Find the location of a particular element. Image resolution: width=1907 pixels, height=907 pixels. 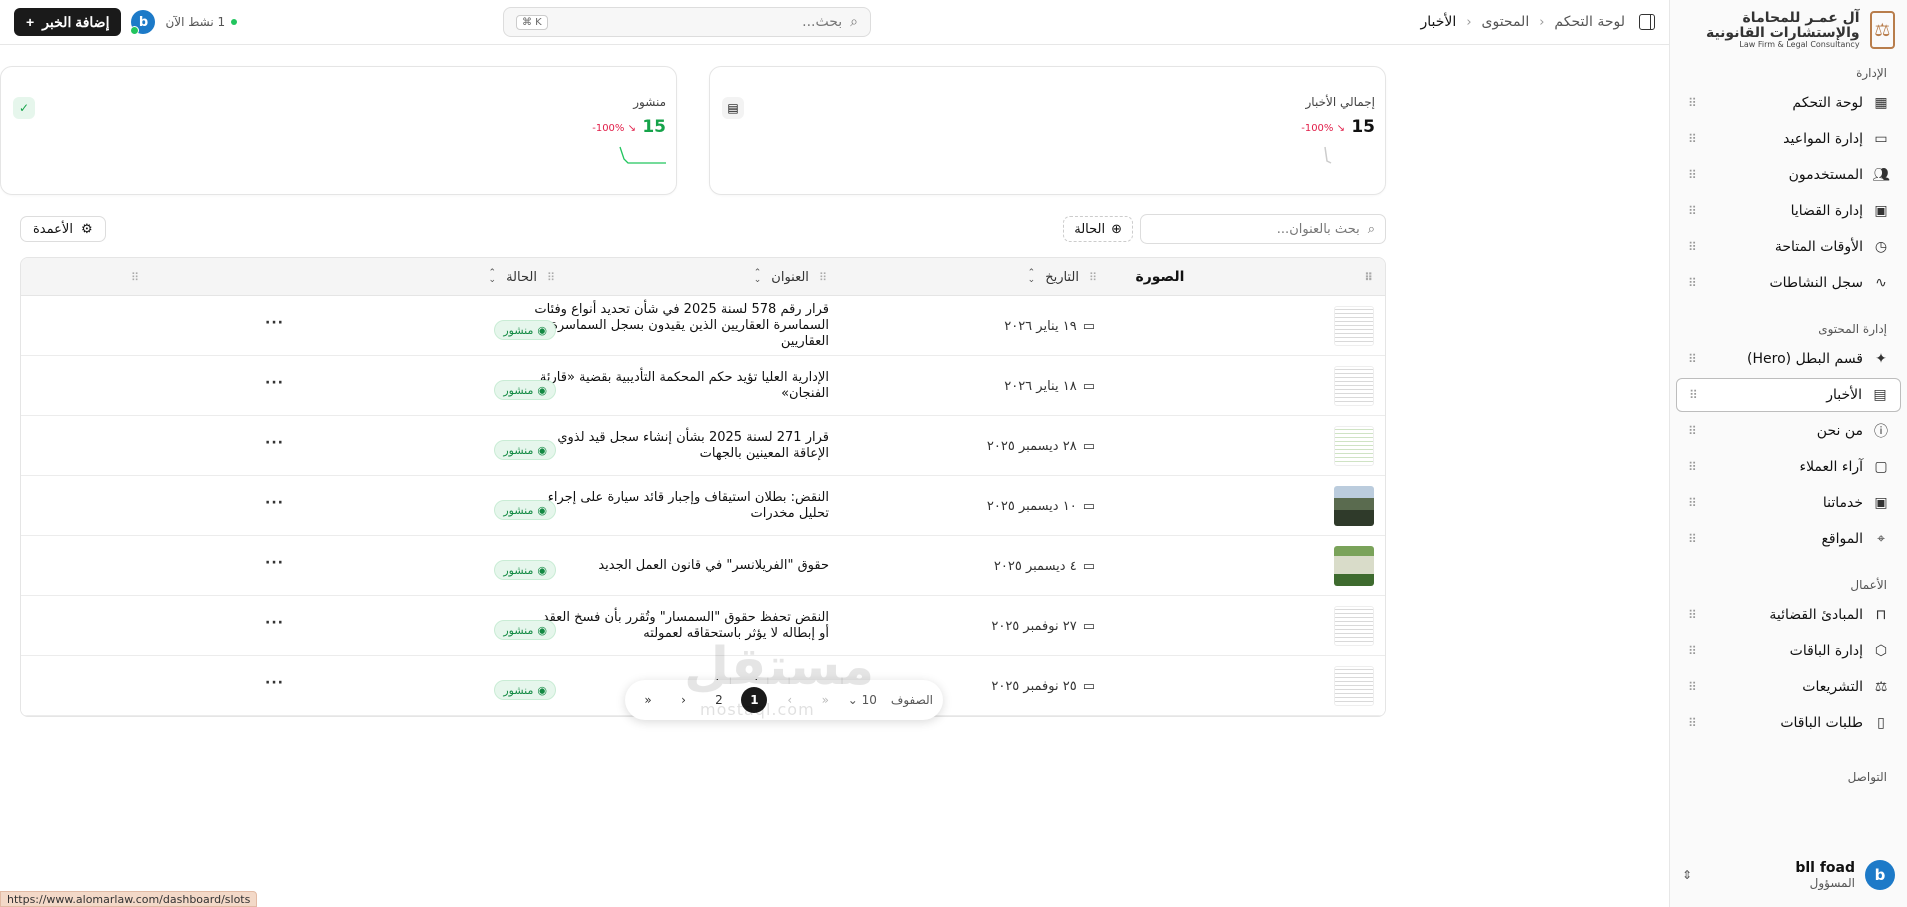

sidebar-item-news: ▤ الأخبار ⠿ is located at coordinates (1788, 395).